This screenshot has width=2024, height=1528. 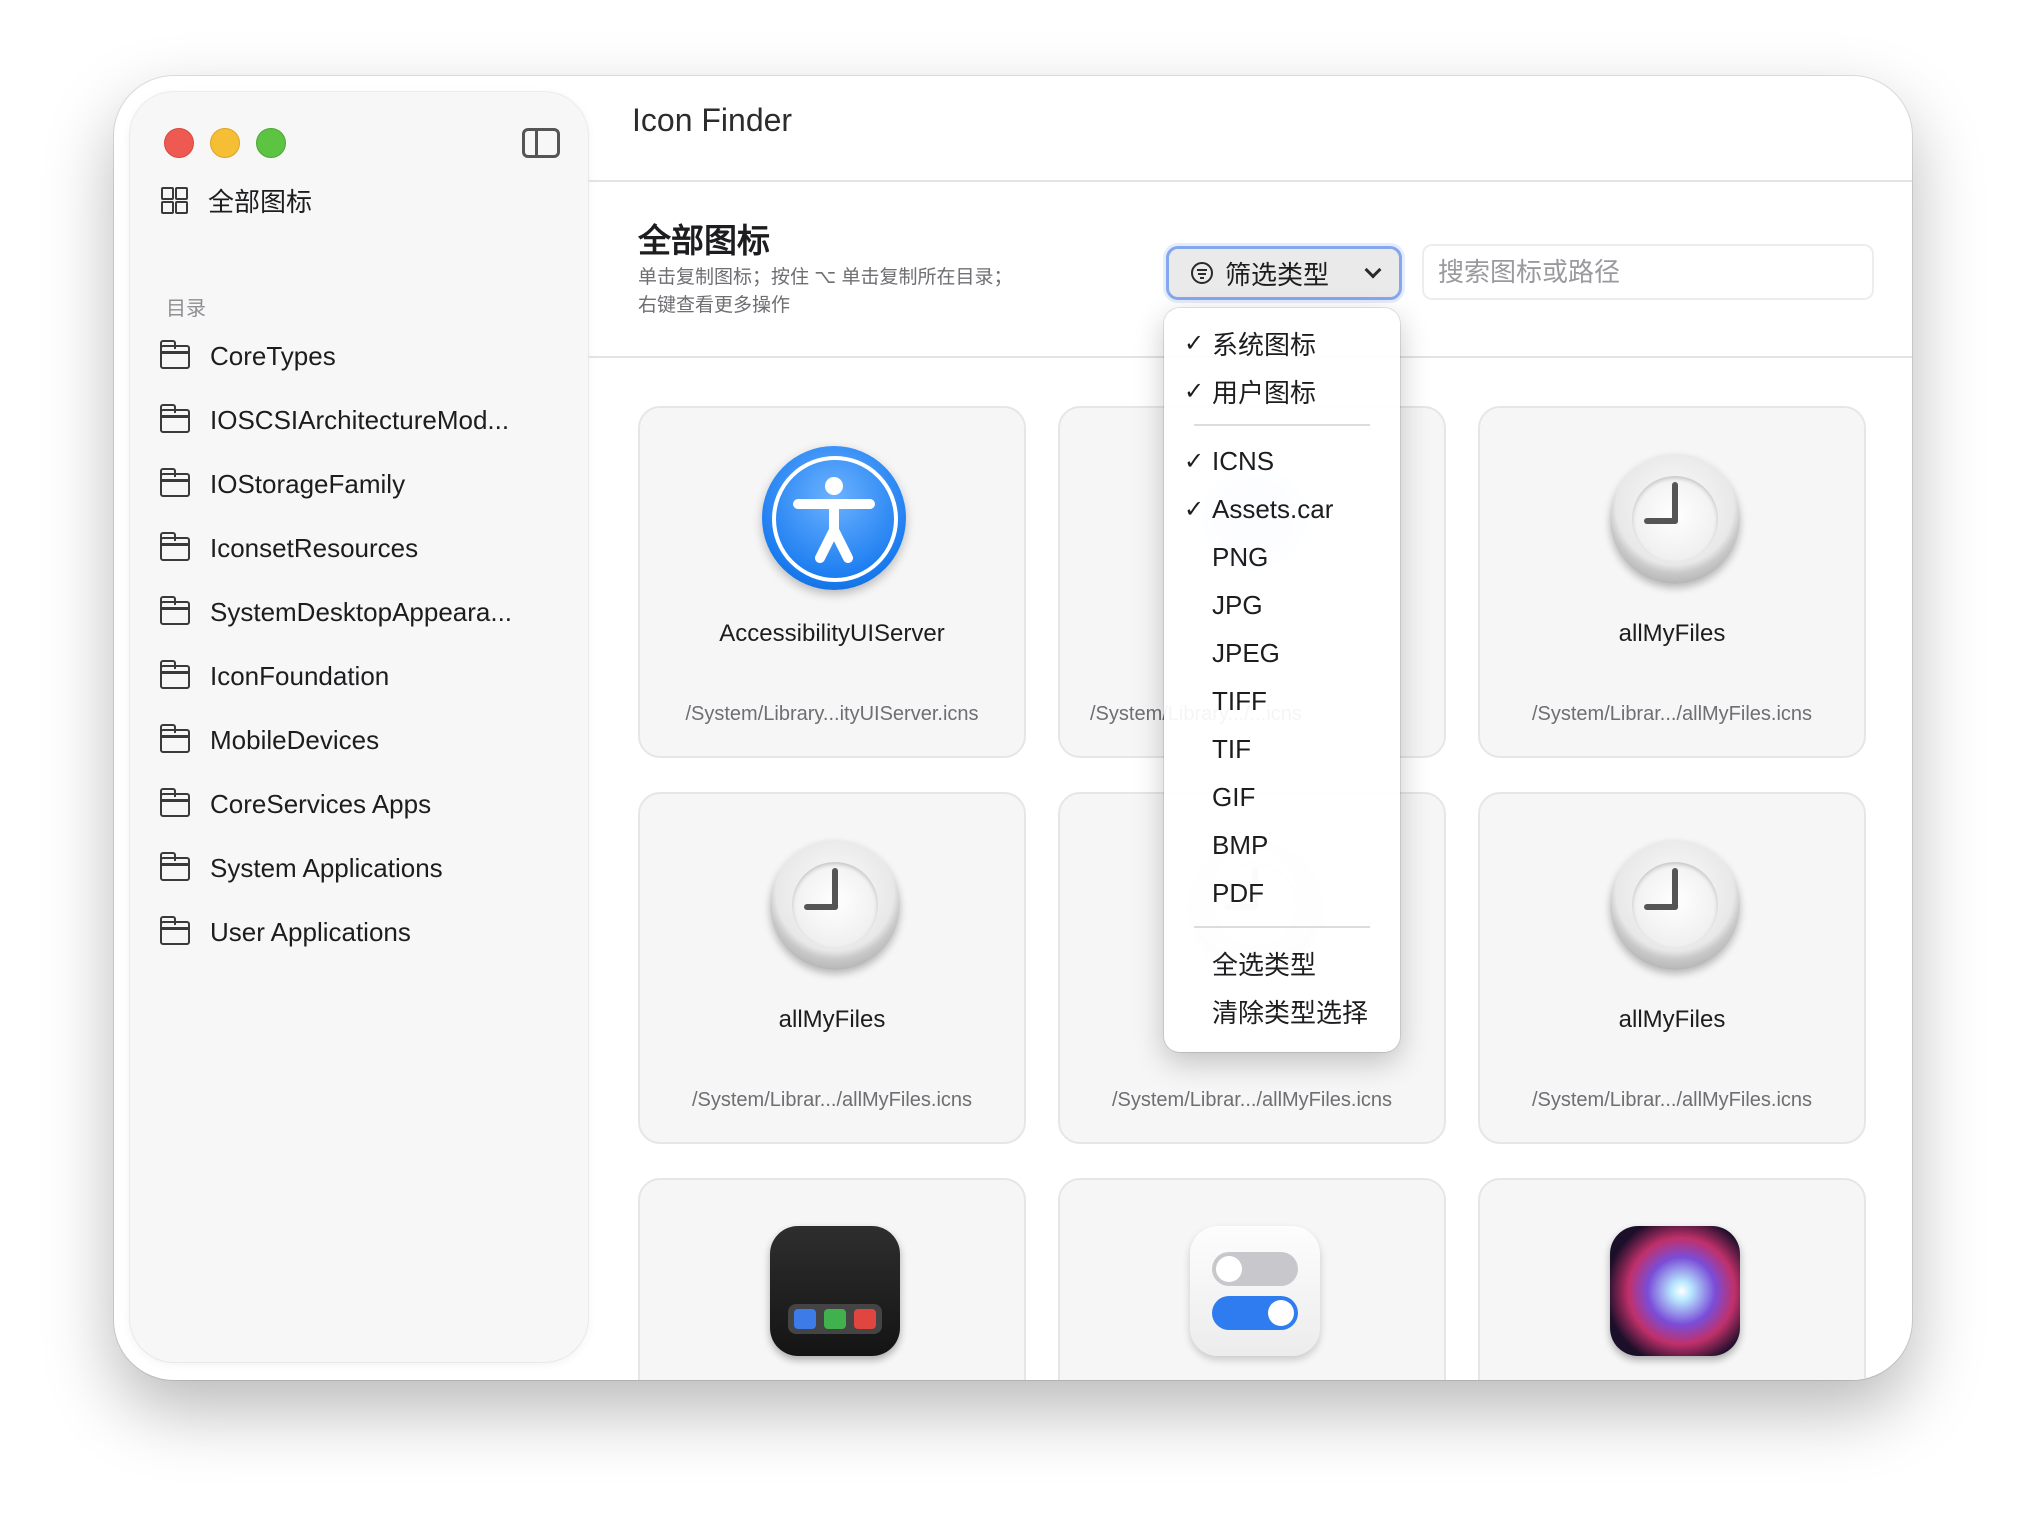 What do you see at coordinates (712, 120) in the screenshot?
I see `window-title: Icon Finder` at bounding box center [712, 120].